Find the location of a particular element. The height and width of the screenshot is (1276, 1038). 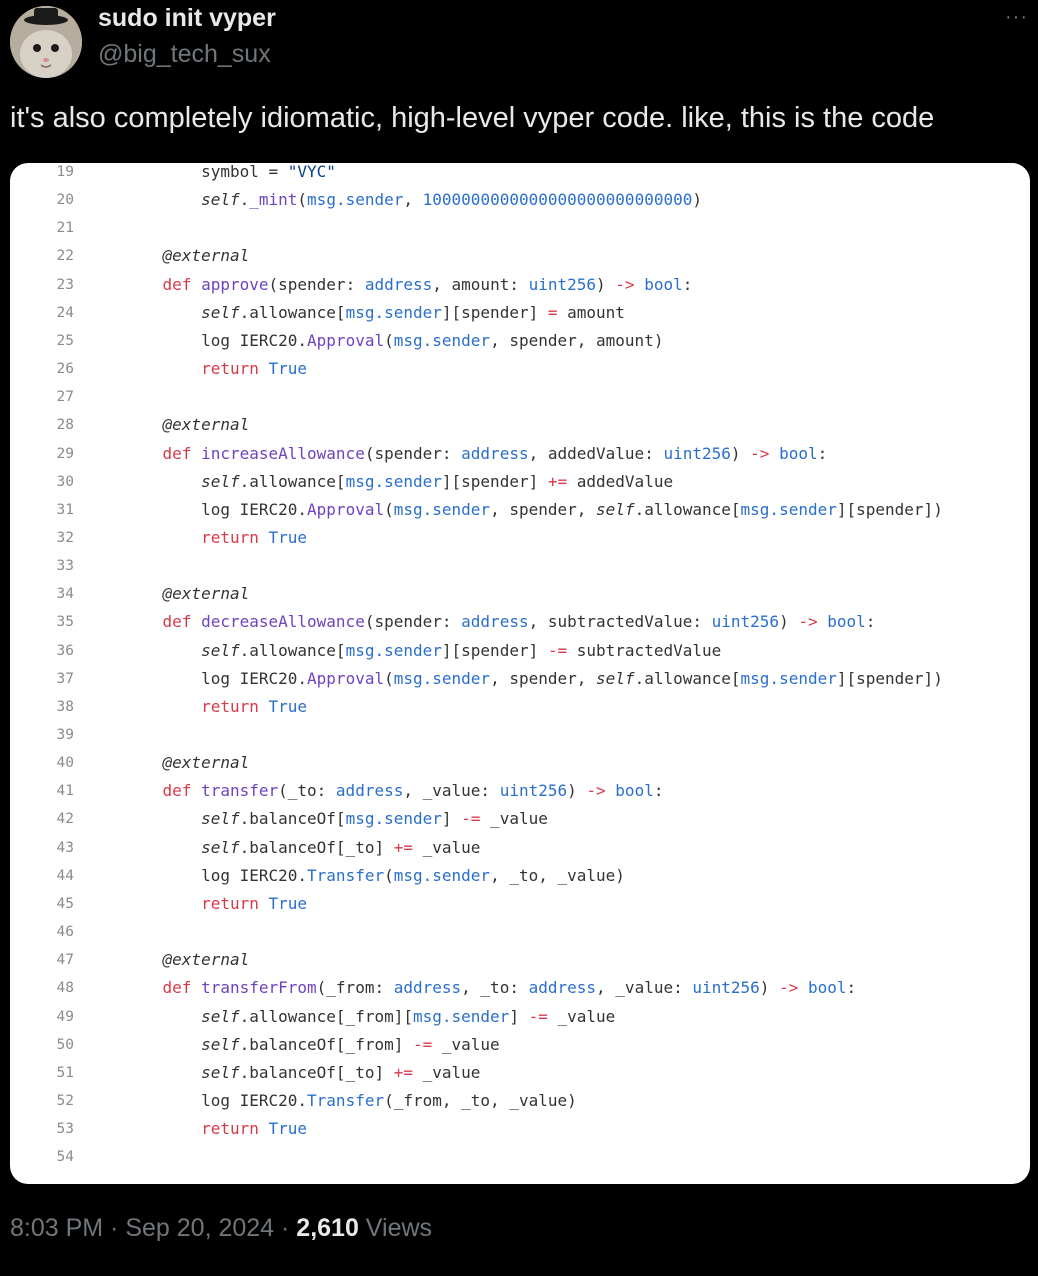

code-token: ] is located at coordinates (451, 819).